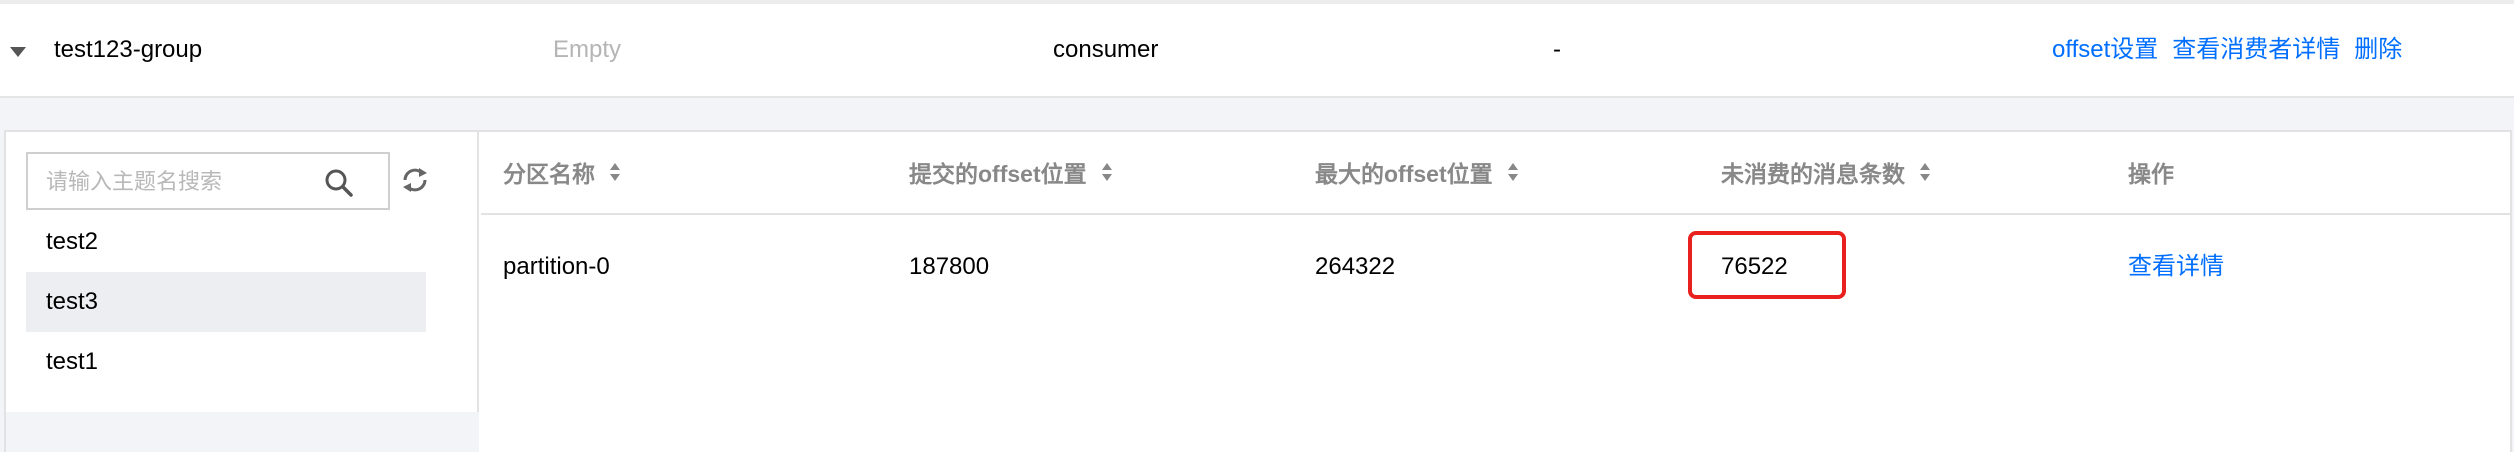 The width and height of the screenshot is (2514, 452). Describe the element at coordinates (226, 362) in the screenshot. I see `topic-item-test1: test1` at that location.